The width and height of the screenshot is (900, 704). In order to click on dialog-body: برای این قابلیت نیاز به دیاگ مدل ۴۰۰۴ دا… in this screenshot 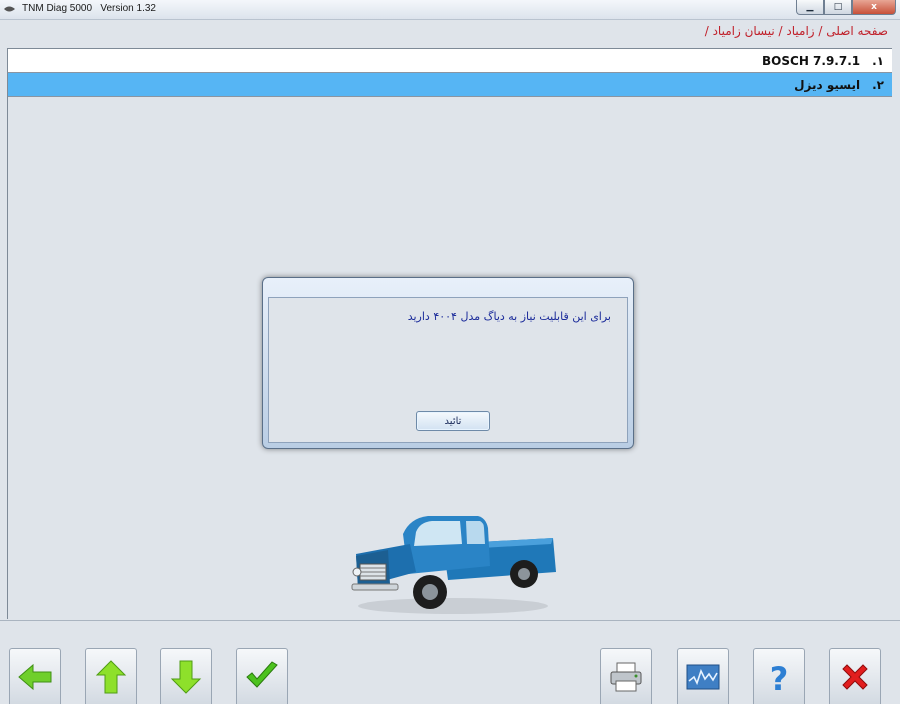, I will do `click(448, 370)`.